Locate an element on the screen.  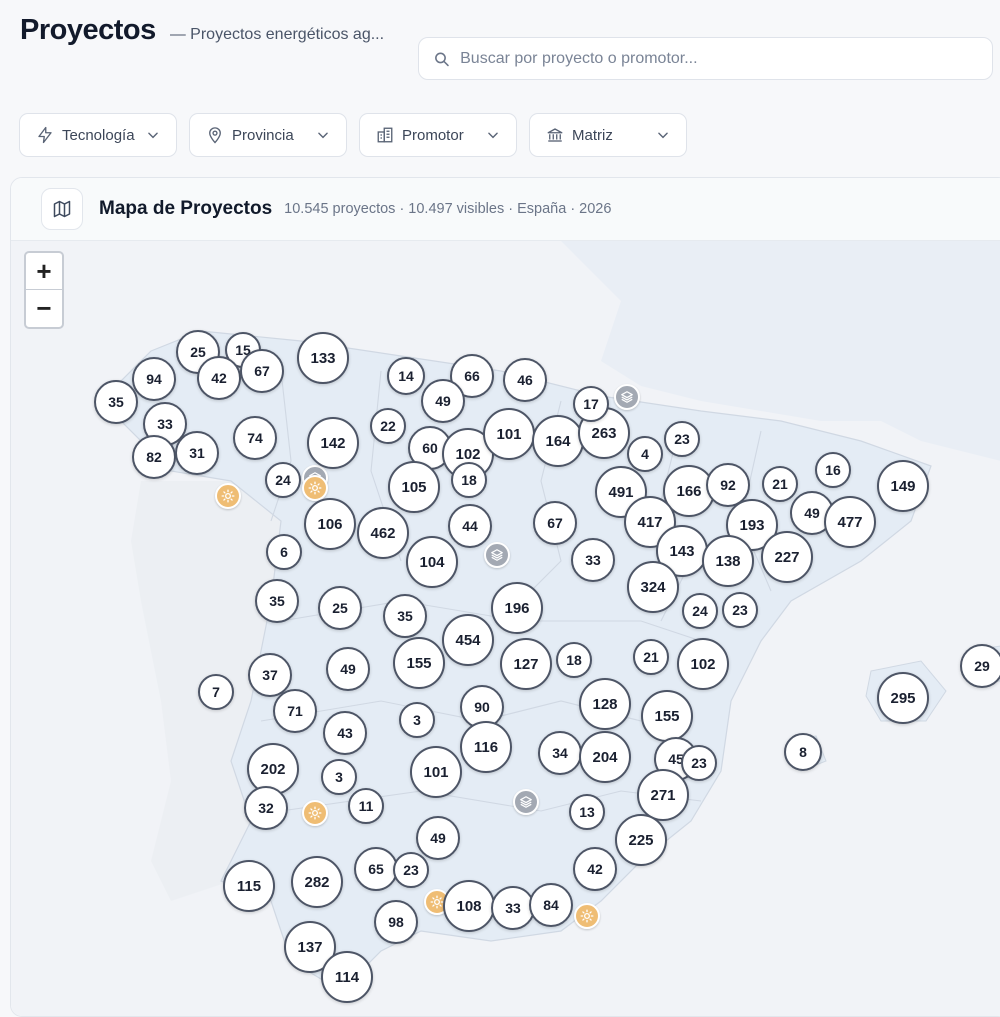
zoom-in-button: + is located at coordinates (44, 271).